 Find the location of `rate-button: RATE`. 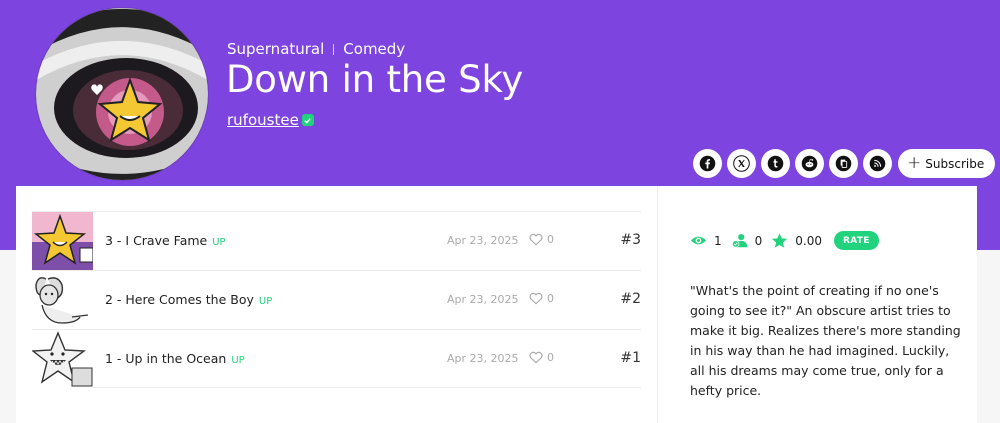

rate-button: RATE is located at coordinates (856, 240).